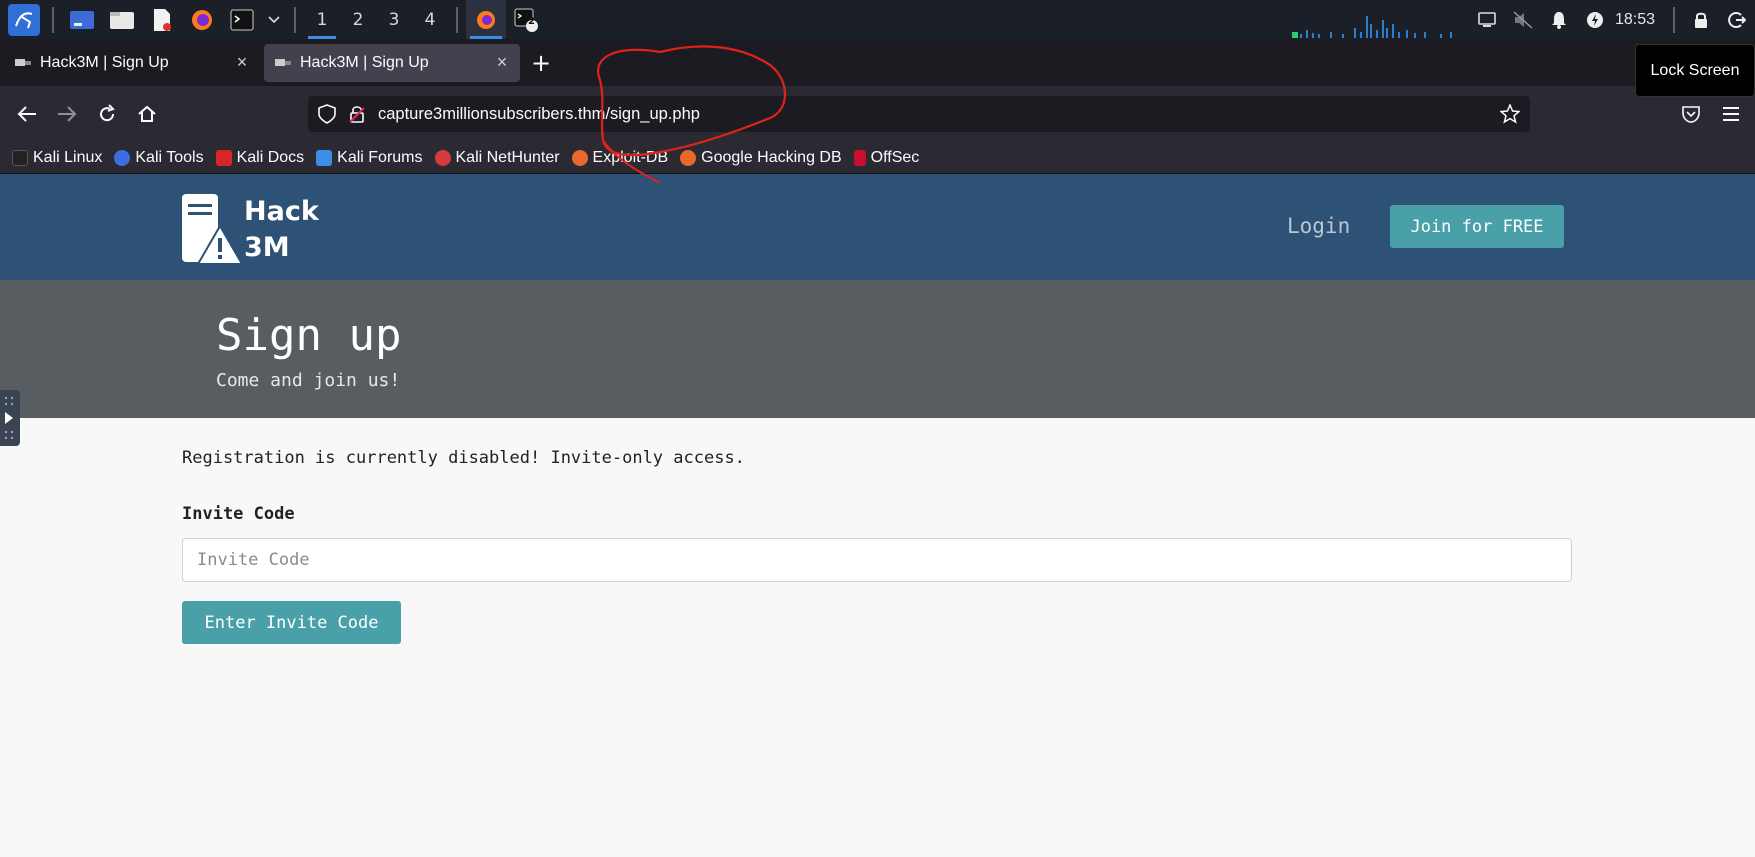 This screenshot has height=857, width=1755. What do you see at coordinates (1510, 114) in the screenshot?
I see `bookmark-star-icon` at bounding box center [1510, 114].